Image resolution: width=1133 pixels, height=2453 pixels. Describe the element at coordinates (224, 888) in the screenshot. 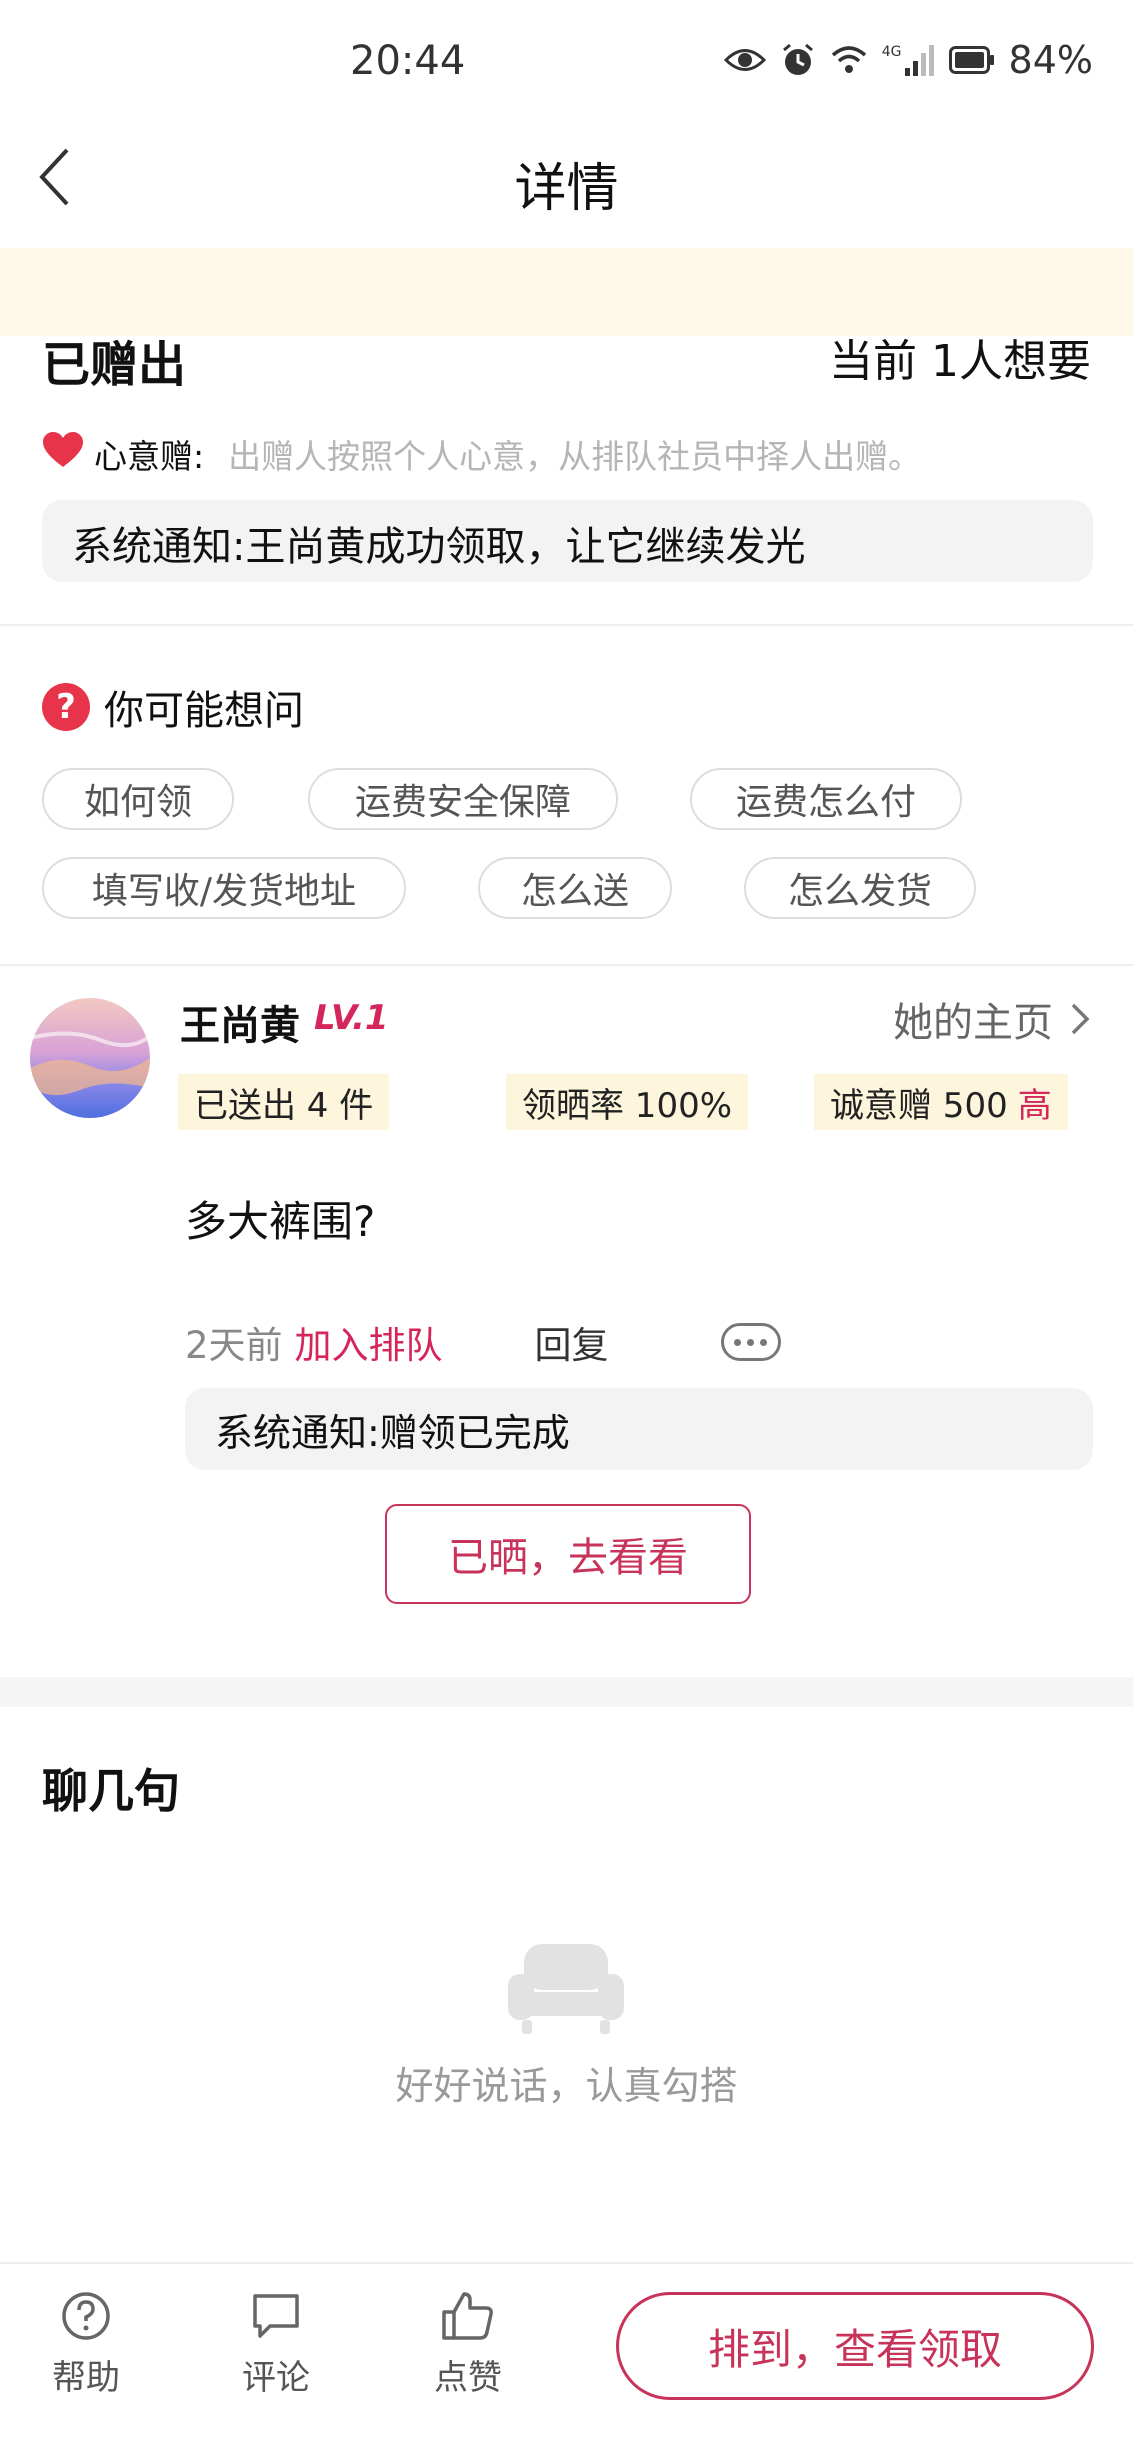

I see `faq-chip: 填写收/发货地址` at that location.